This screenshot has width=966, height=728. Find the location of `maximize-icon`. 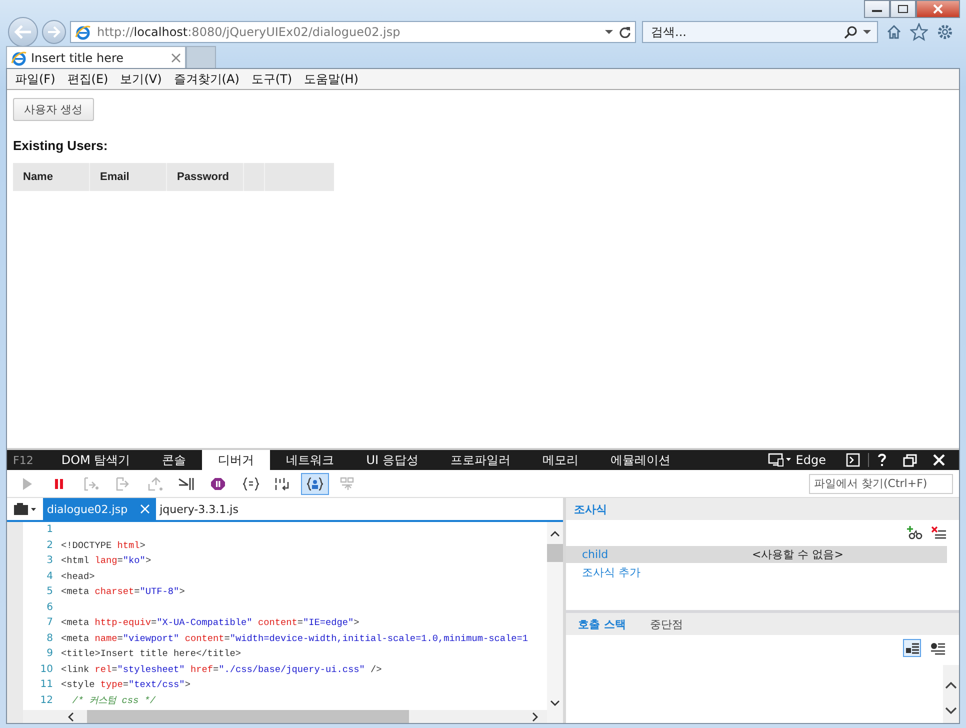

maximize-icon is located at coordinates (903, 9).